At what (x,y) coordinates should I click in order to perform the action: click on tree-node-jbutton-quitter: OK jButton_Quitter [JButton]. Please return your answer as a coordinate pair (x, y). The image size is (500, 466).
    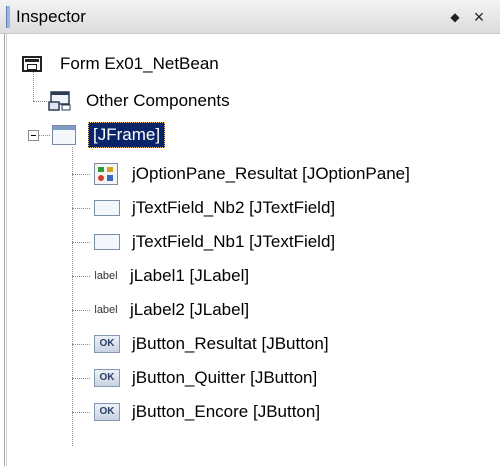
    Looking at the image, I should click on (205, 378).